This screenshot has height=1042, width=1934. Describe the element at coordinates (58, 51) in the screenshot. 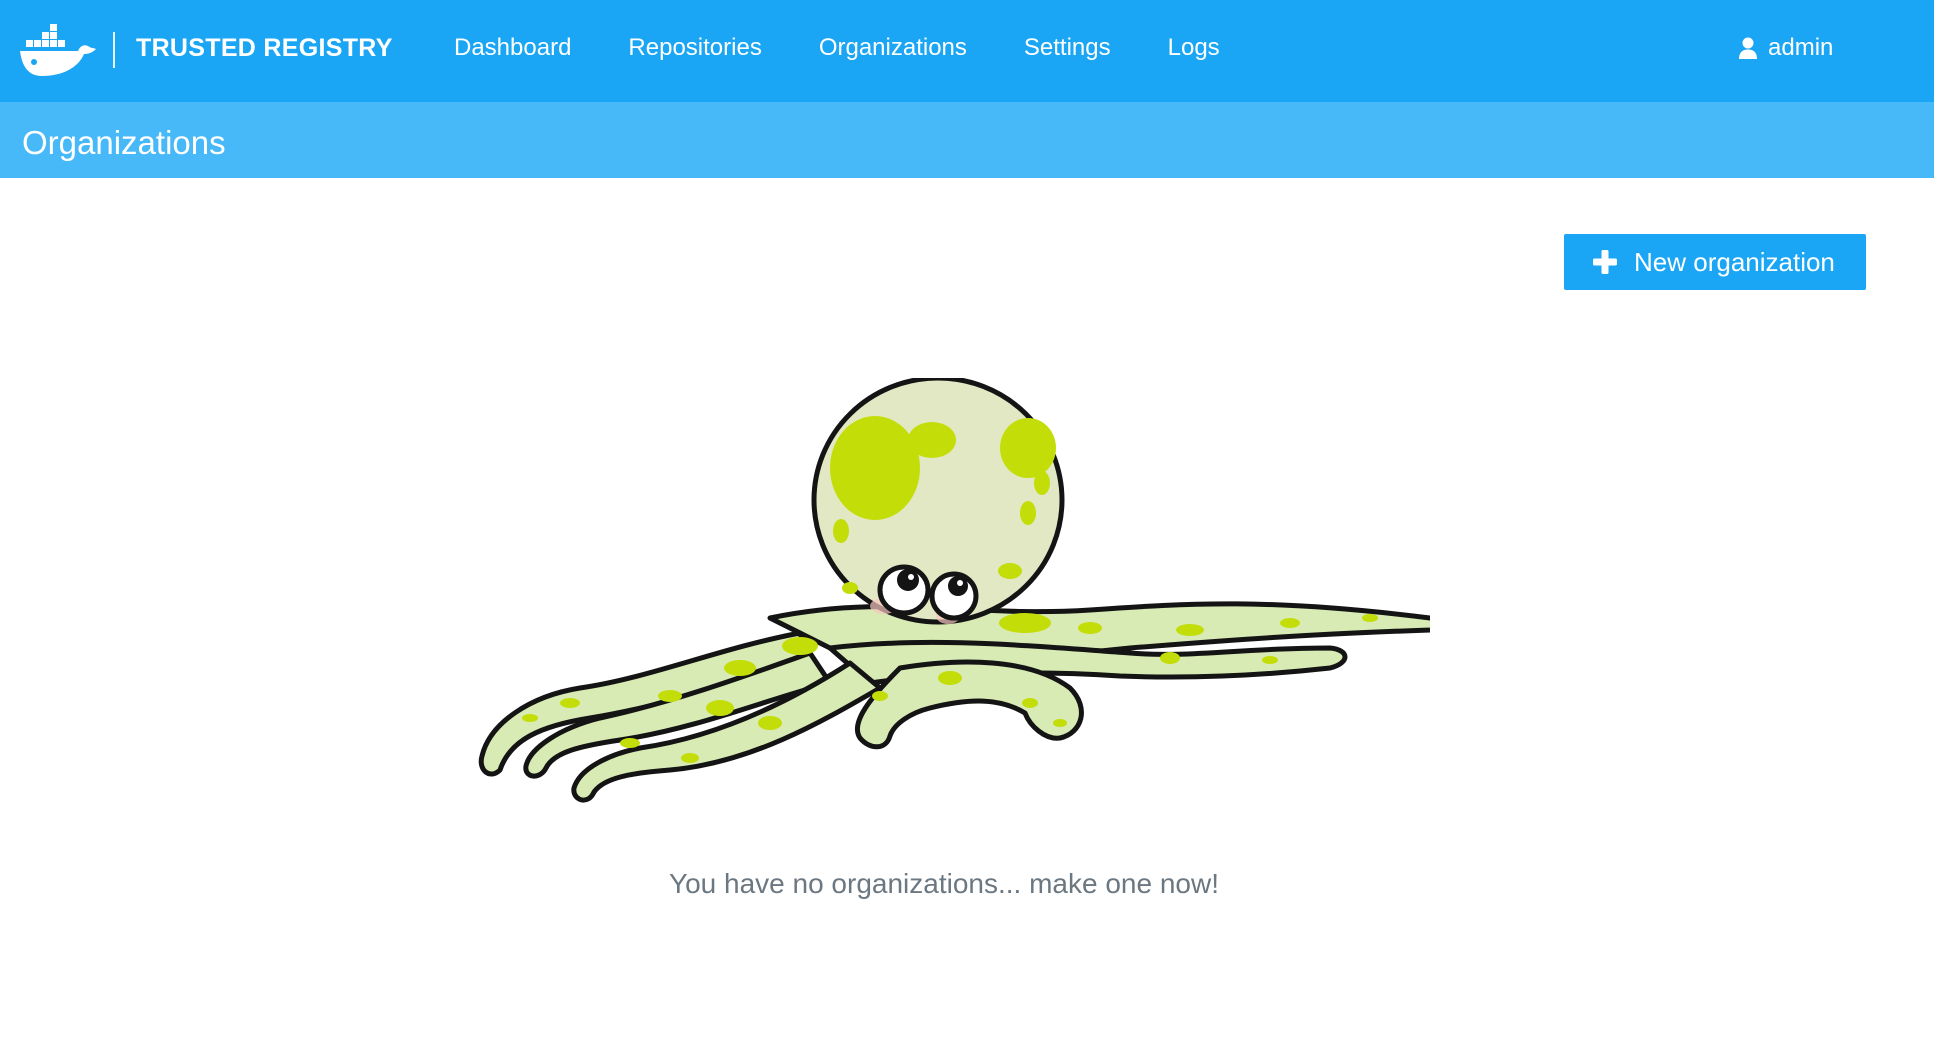

I see `docker-whale-icon` at that location.